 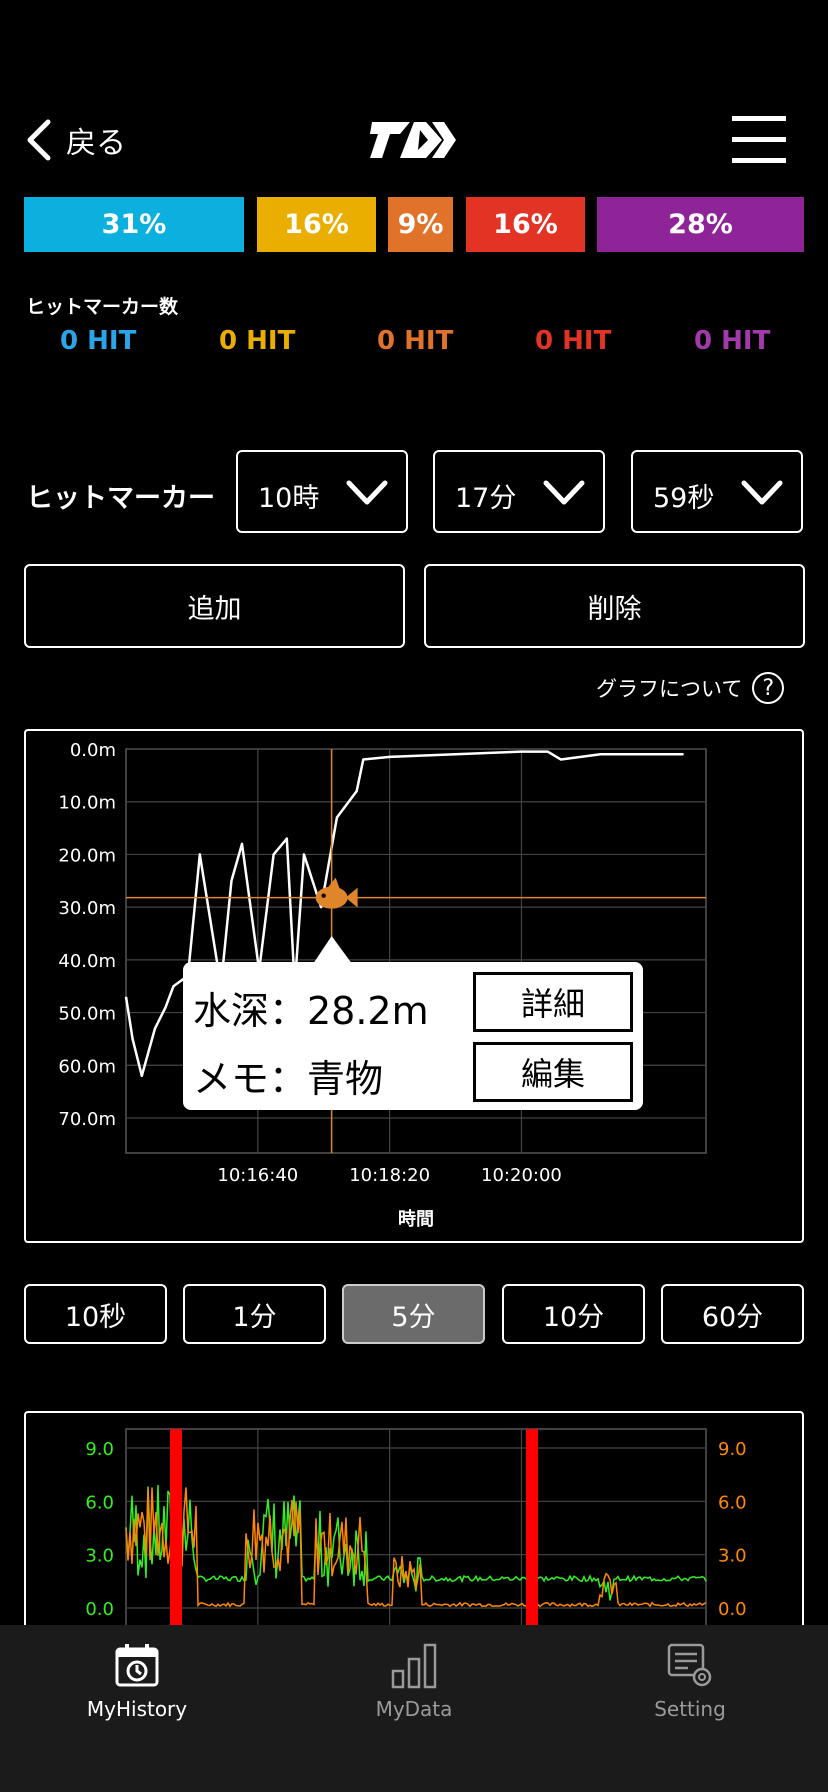 I want to click on add-button: 追加, so click(x=214, y=606).